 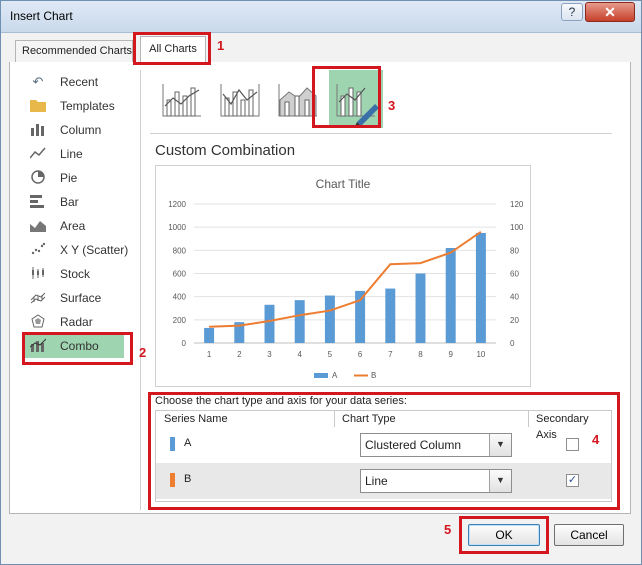 What do you see at coordinates (269, 354) in the screenshot?
I see `x-tick-label: 3` at bounding box center [269, 354].